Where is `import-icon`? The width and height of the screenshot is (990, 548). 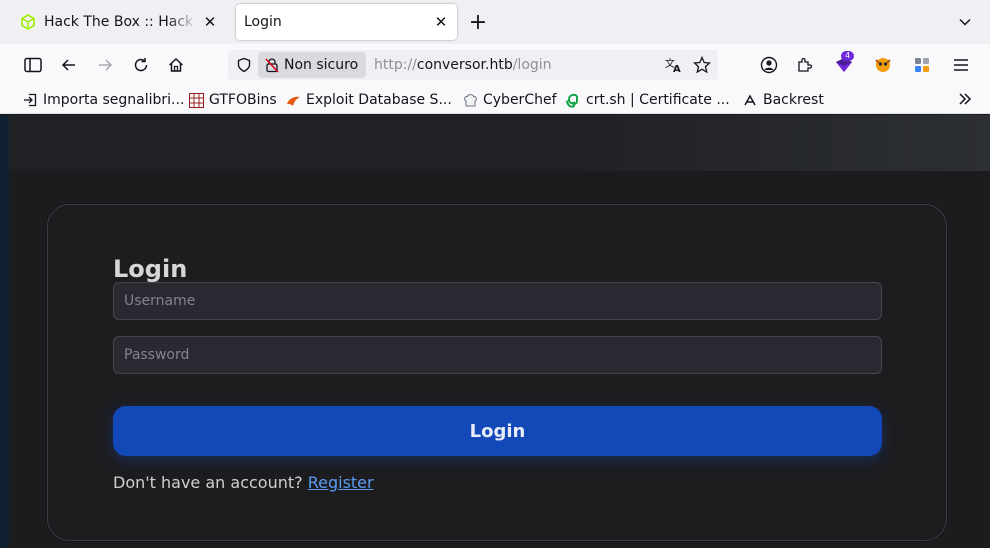 import-icon is located at coordinates (30, 100).